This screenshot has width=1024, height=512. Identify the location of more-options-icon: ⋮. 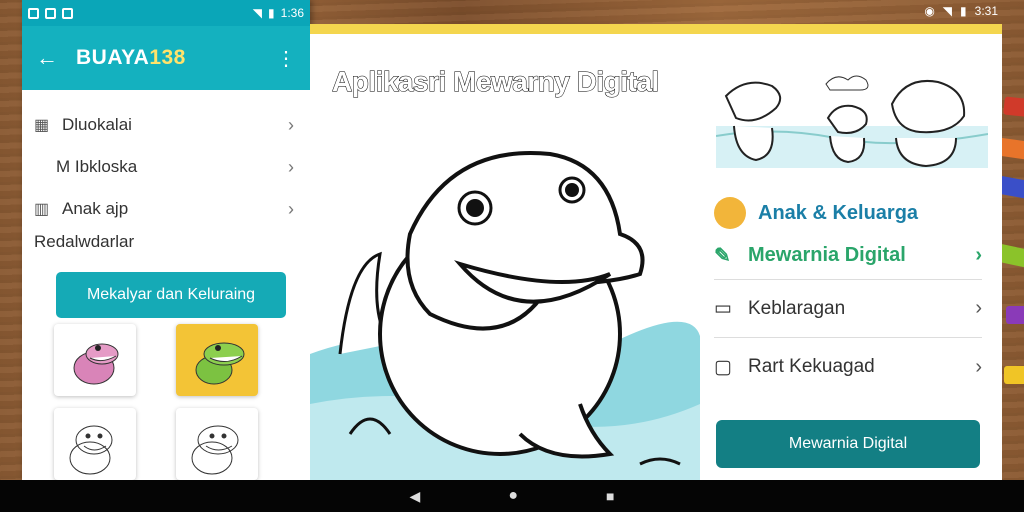
(286, 58).